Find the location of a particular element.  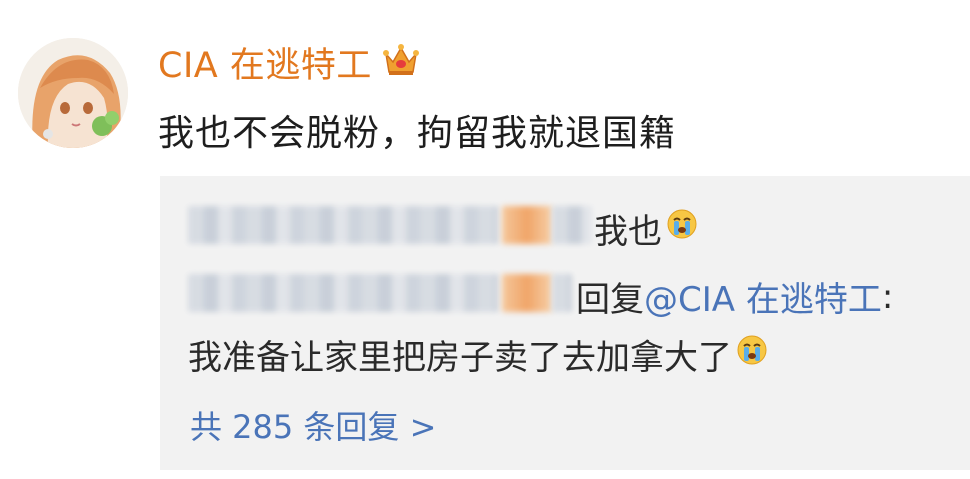

crown-icon is located at coordinates (401, 62).